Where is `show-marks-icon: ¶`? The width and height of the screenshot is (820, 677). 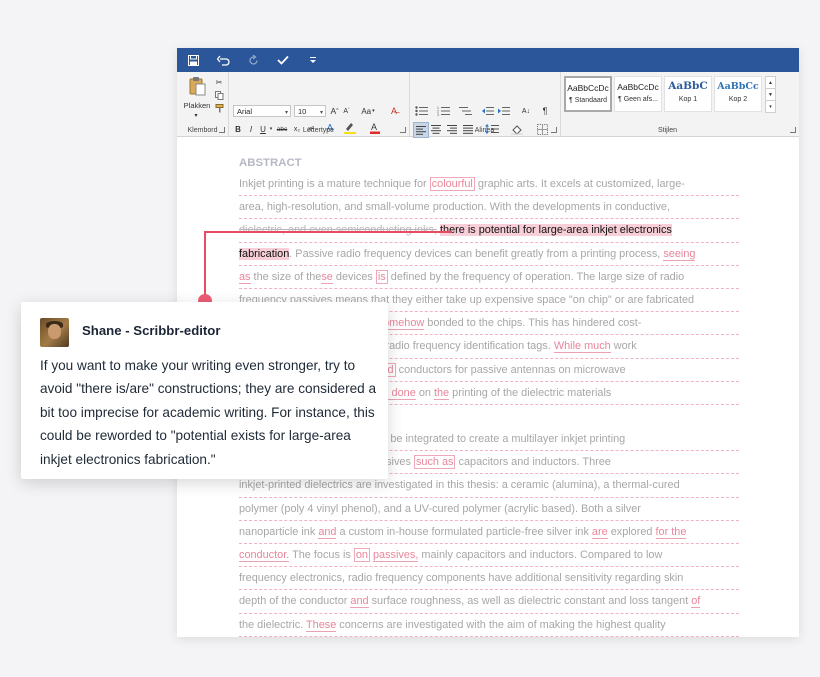
show-marks-icon: ¶ is located at coordinates (545, 111).